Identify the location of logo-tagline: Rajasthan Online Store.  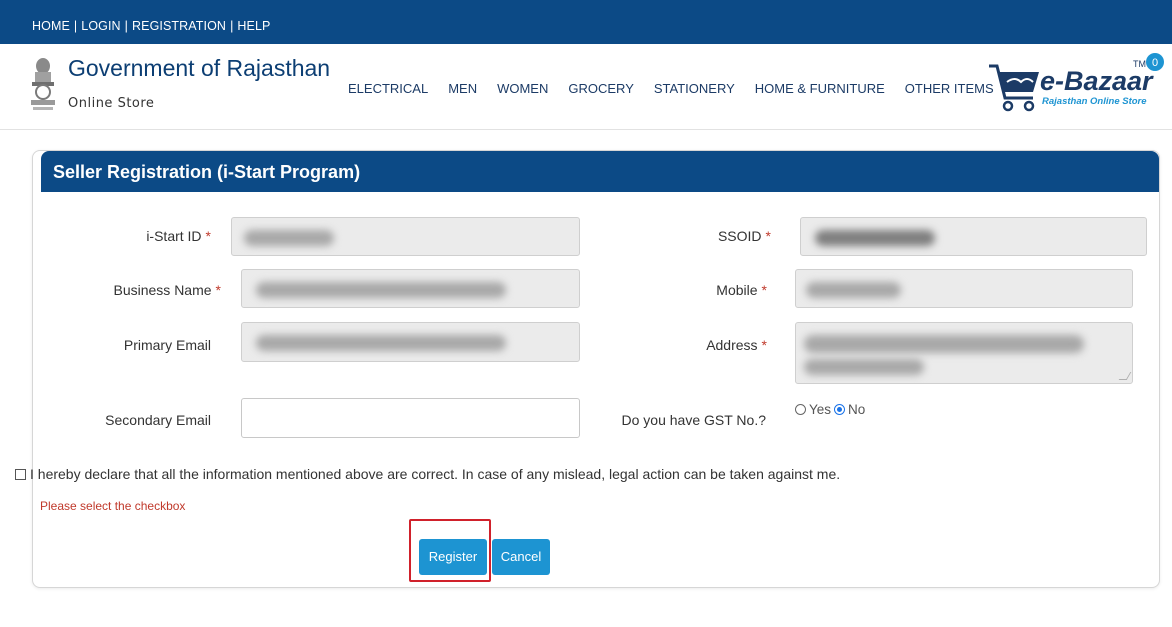
(1094, 101).